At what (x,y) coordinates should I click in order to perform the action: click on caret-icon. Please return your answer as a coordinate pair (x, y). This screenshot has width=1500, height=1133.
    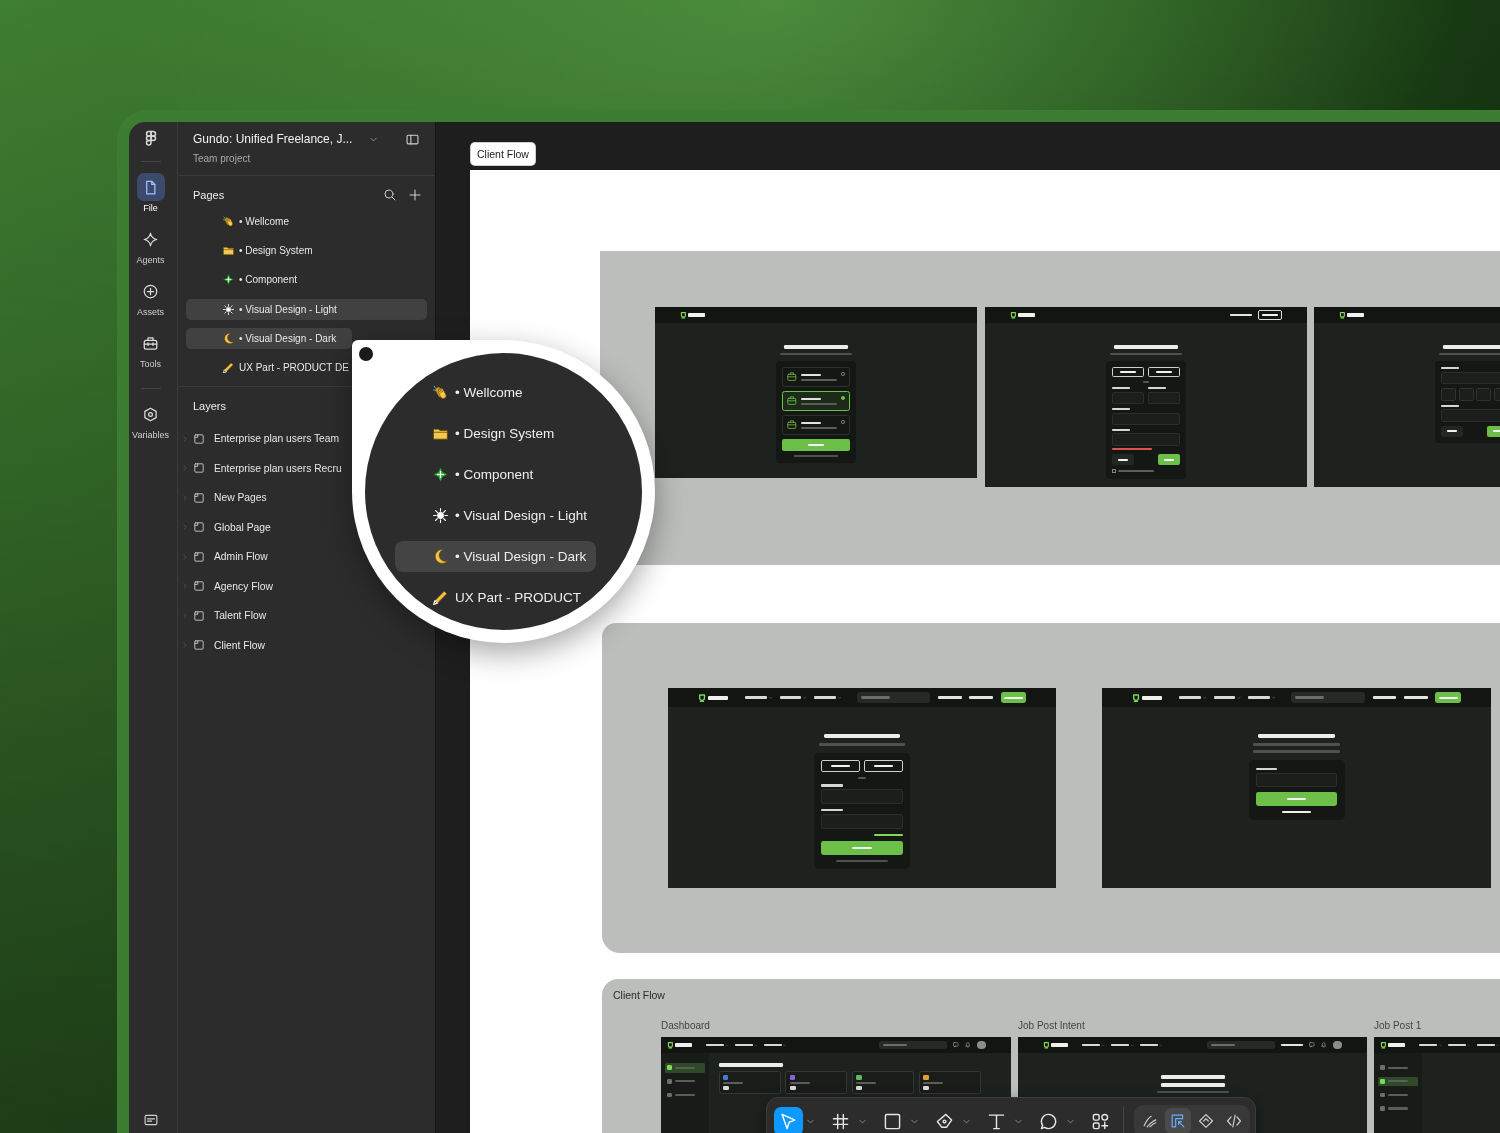
    Looking at the image, I should click on (1273, 697).